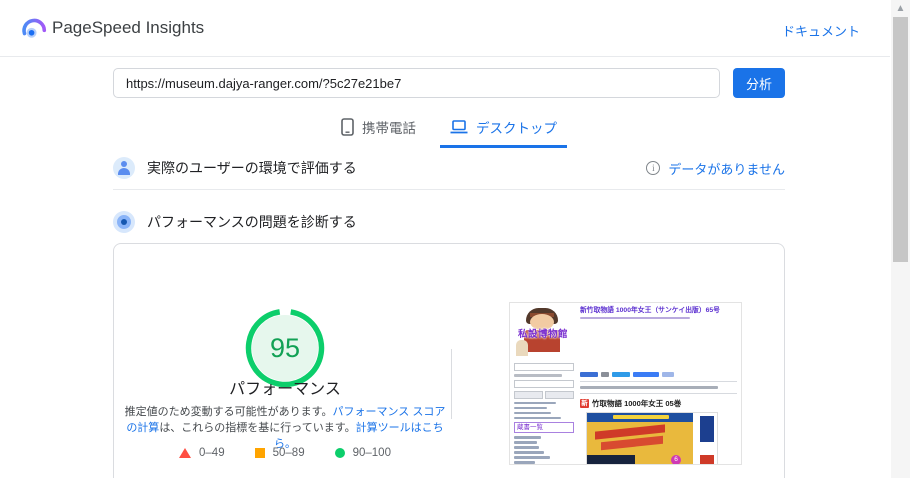  I want to click on text-placeholder-bar, so click(538, 375).